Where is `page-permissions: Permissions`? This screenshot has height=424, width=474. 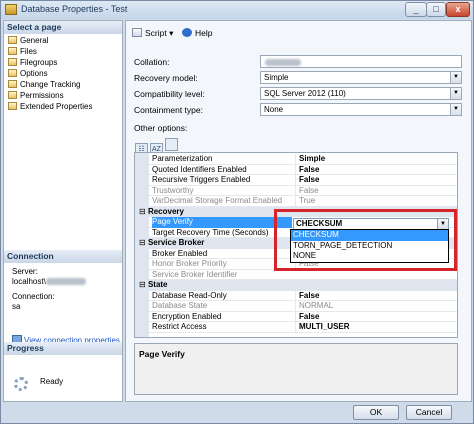 page-permissions: Permissions is located at coordinates (36, 95).